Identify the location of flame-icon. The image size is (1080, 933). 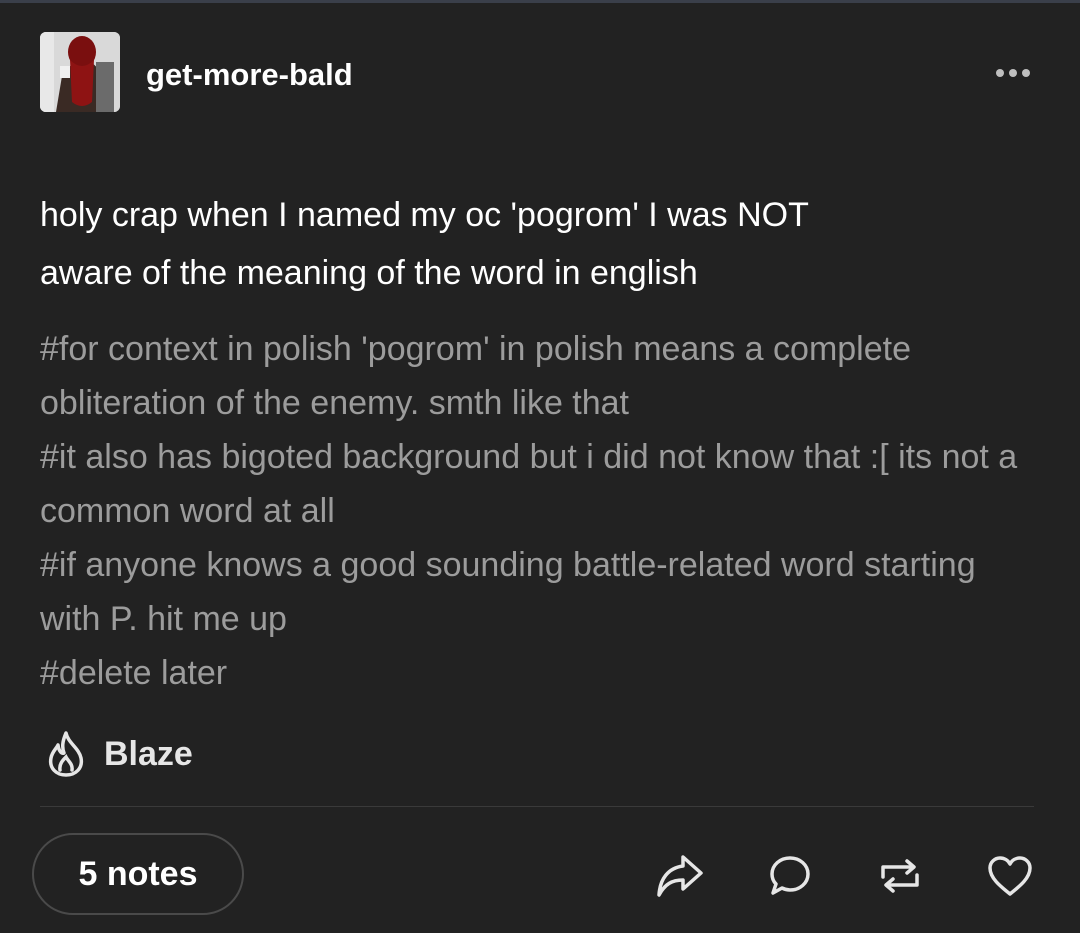
(66, 754).